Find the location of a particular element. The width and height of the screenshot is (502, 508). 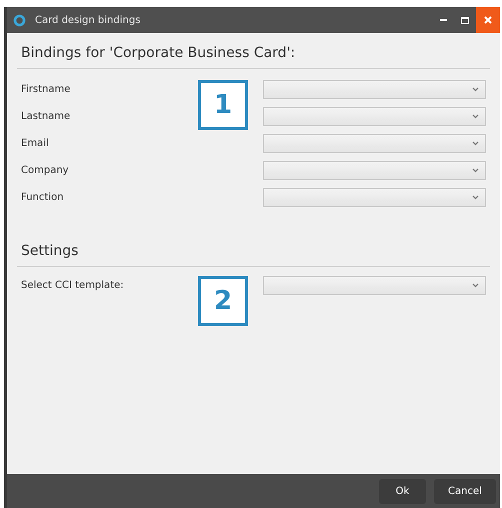

app-logo-icon is located at coordinates (19, 20).